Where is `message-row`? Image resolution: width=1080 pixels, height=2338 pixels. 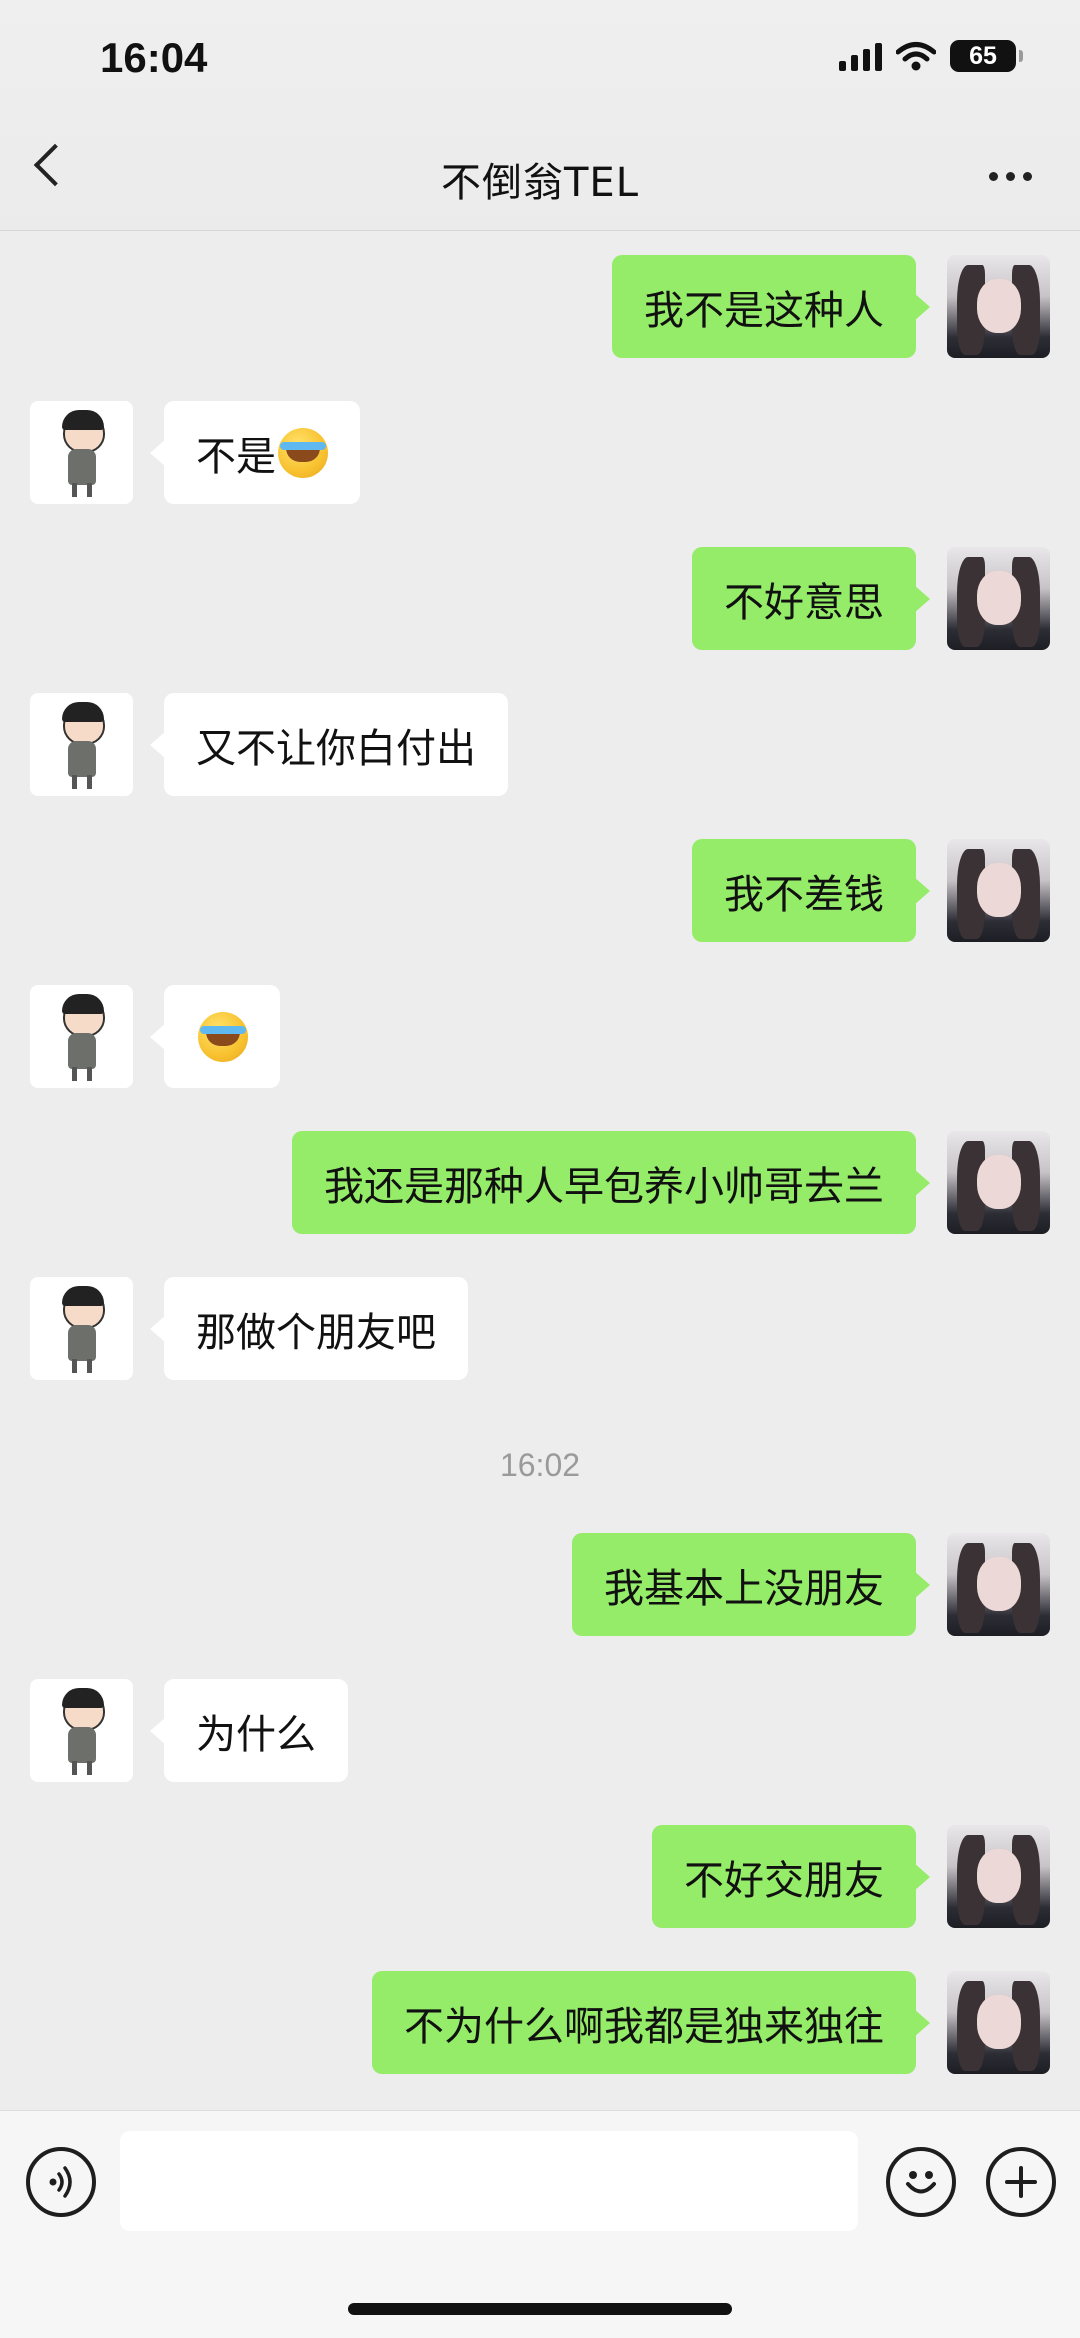
message-row is located at coordinates (540, 1036).